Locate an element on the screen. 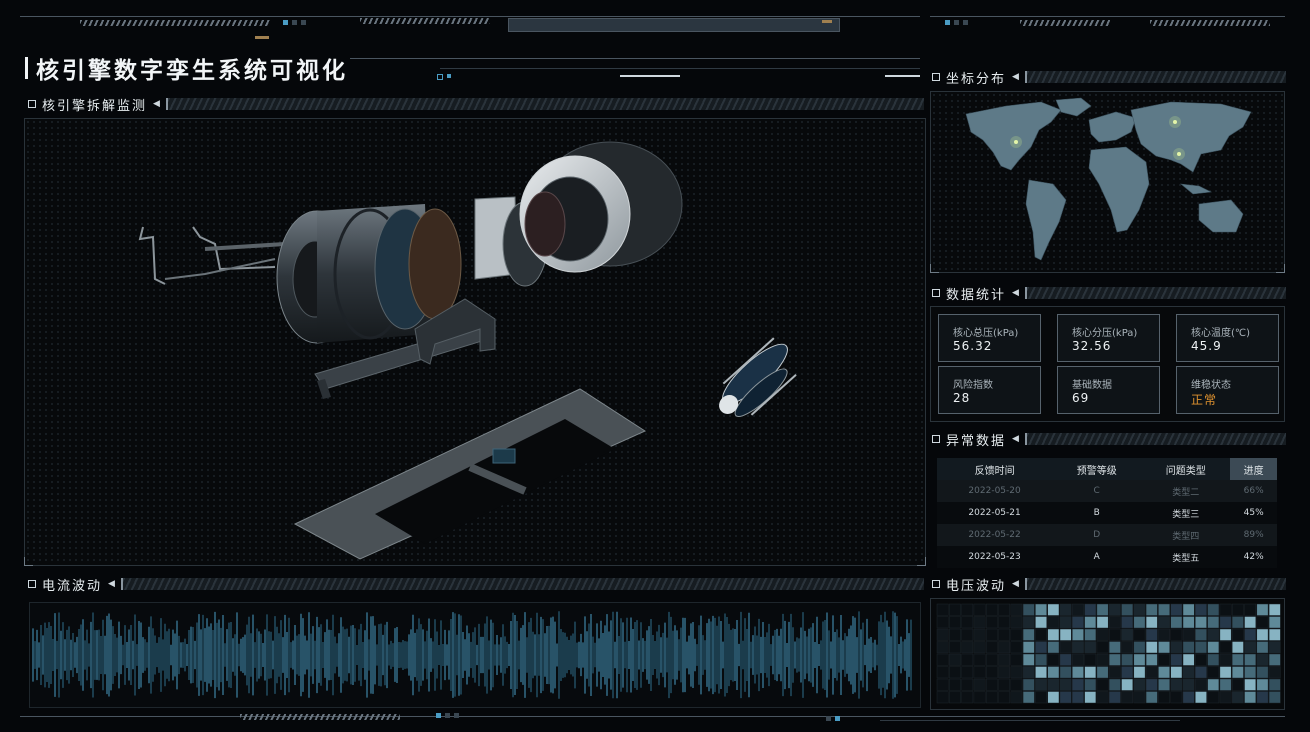  cell-progress: 42% is located at coordinates (1253, 557).